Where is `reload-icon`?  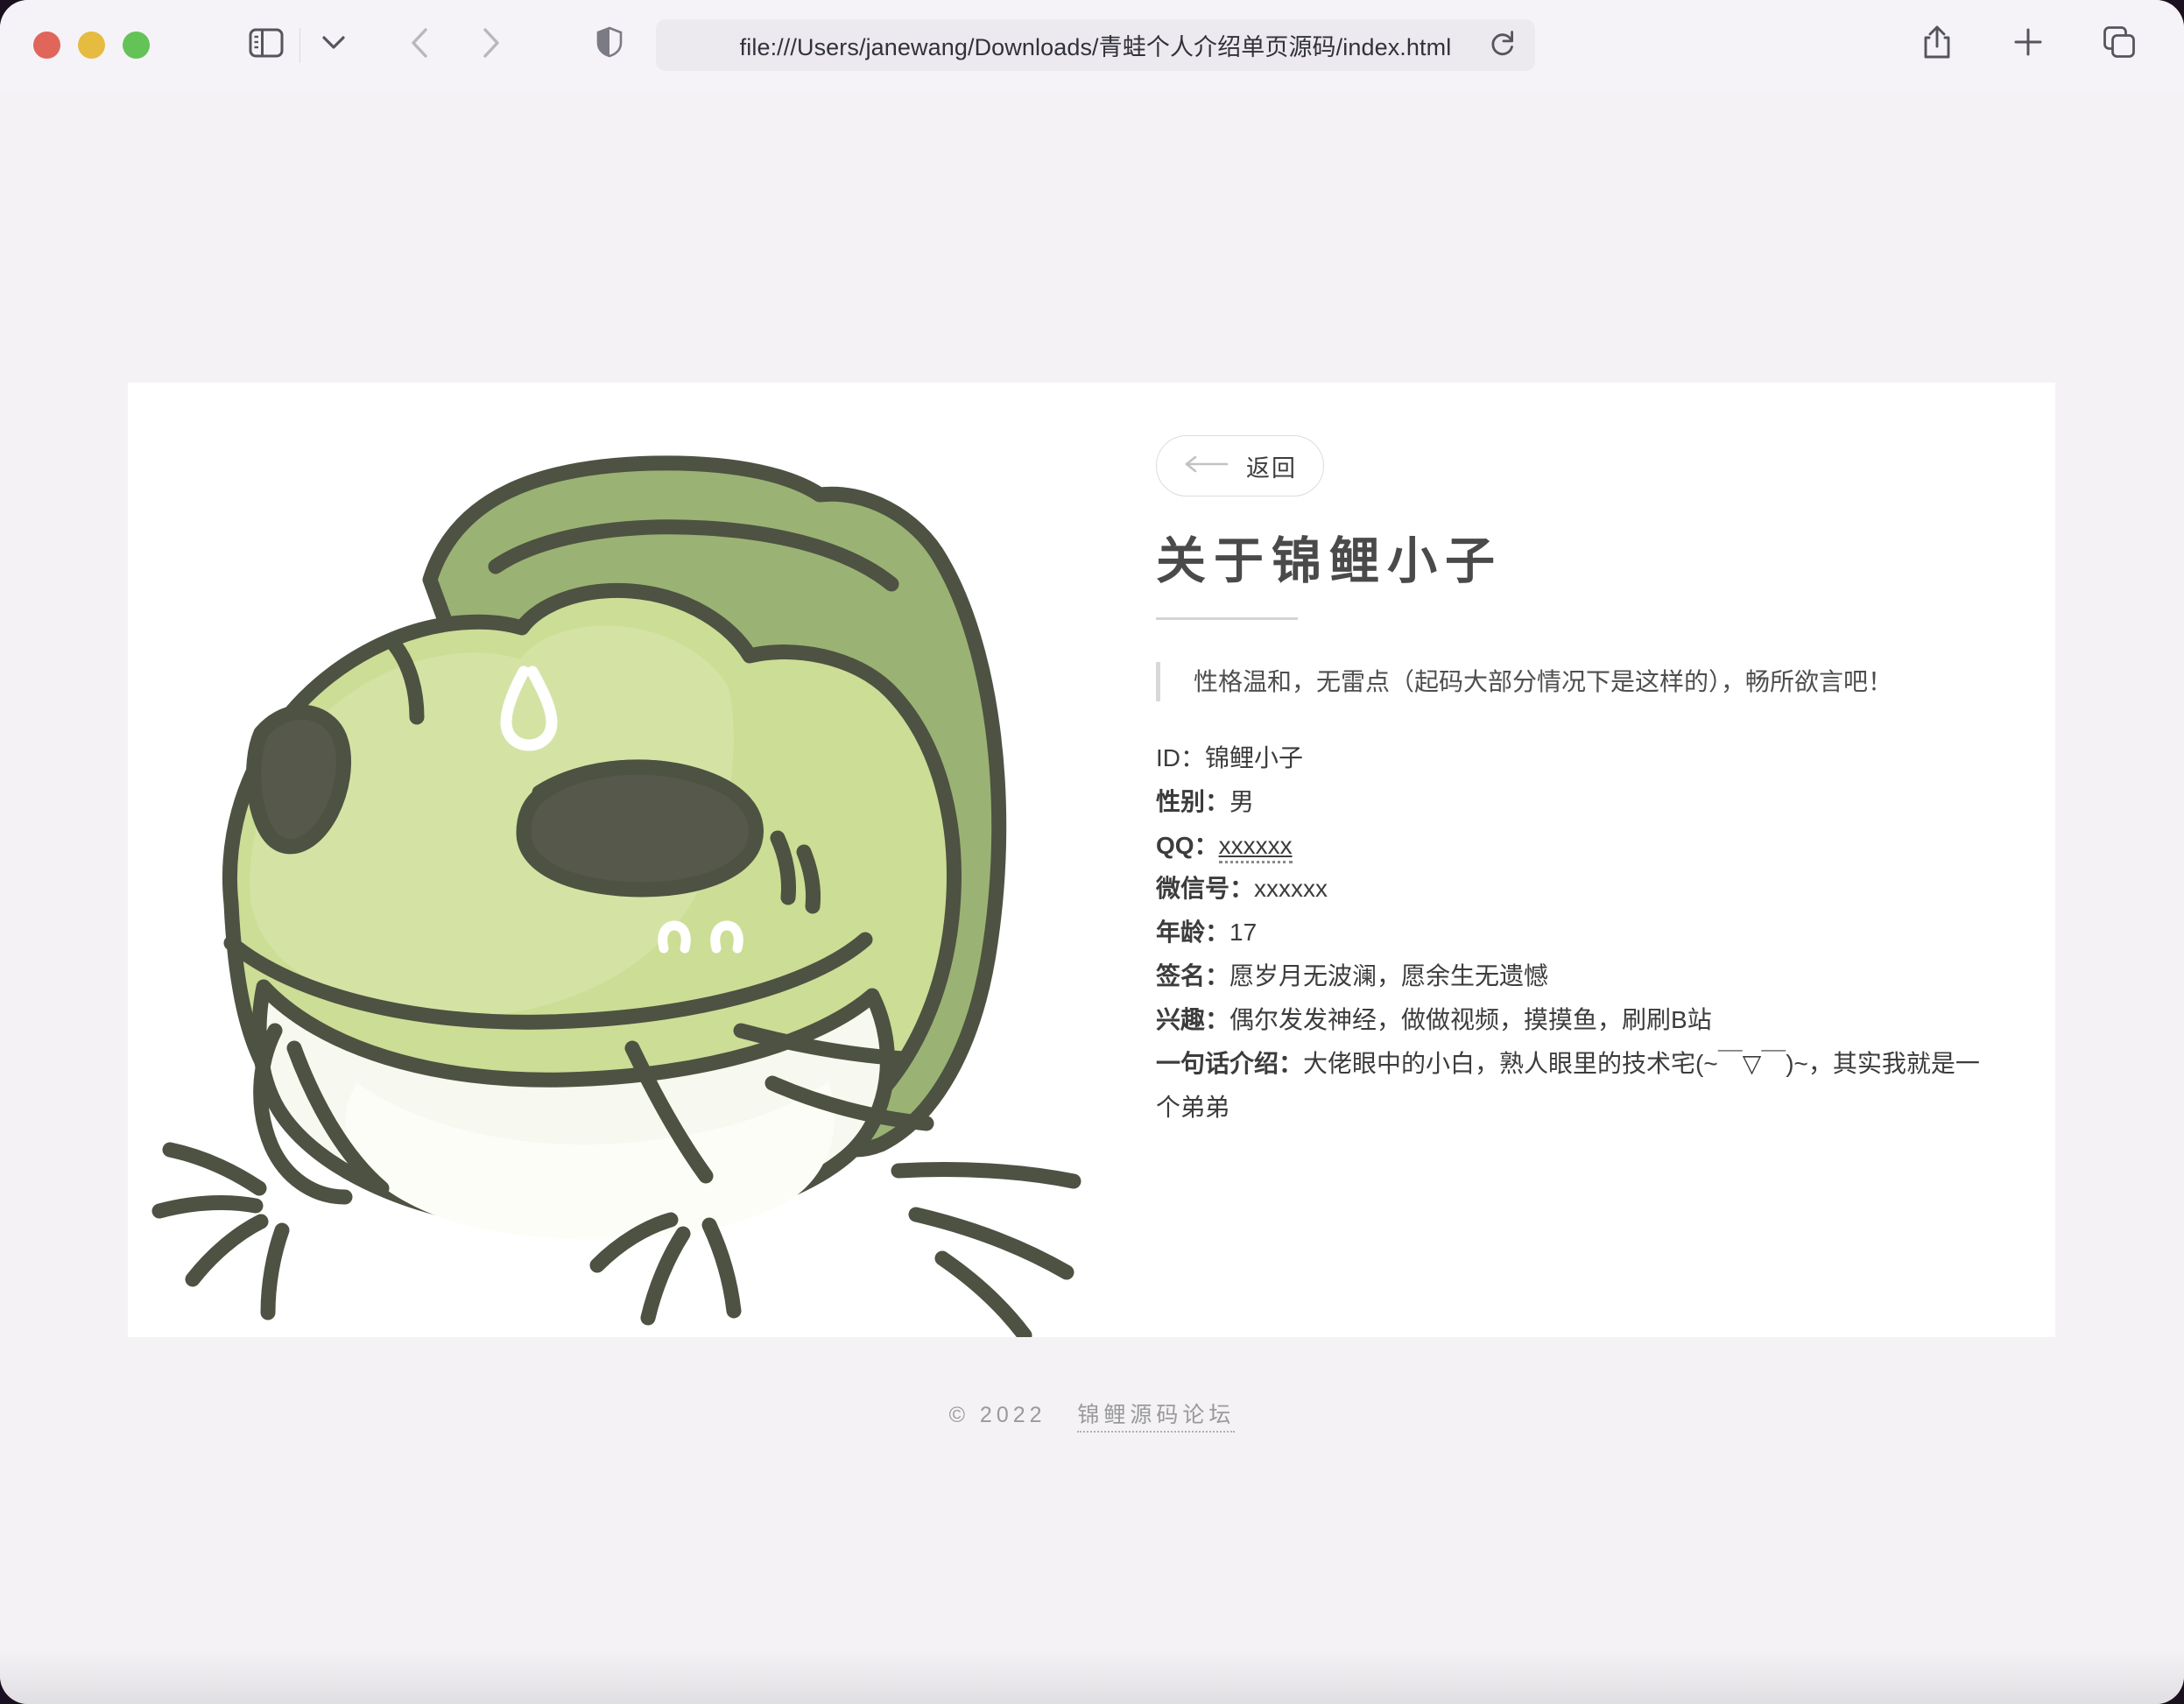 reload-icon is located at coordinates (1503, 45).